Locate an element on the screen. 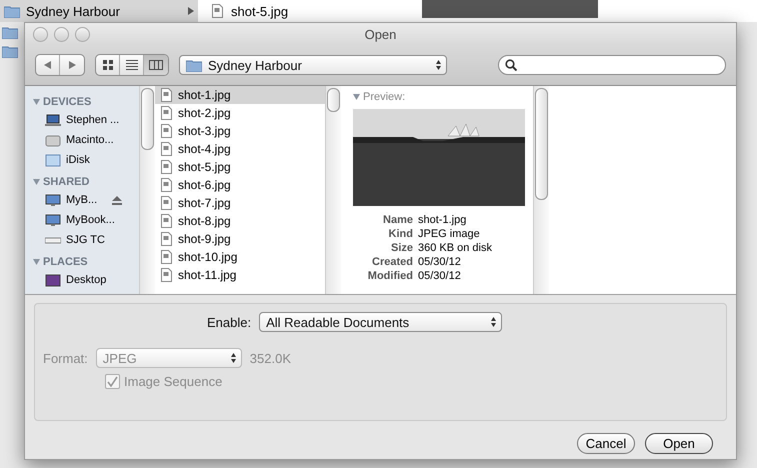 The image size is (757, 468). checkbox-label: Image Sequence is located at coordinates (173, 381).